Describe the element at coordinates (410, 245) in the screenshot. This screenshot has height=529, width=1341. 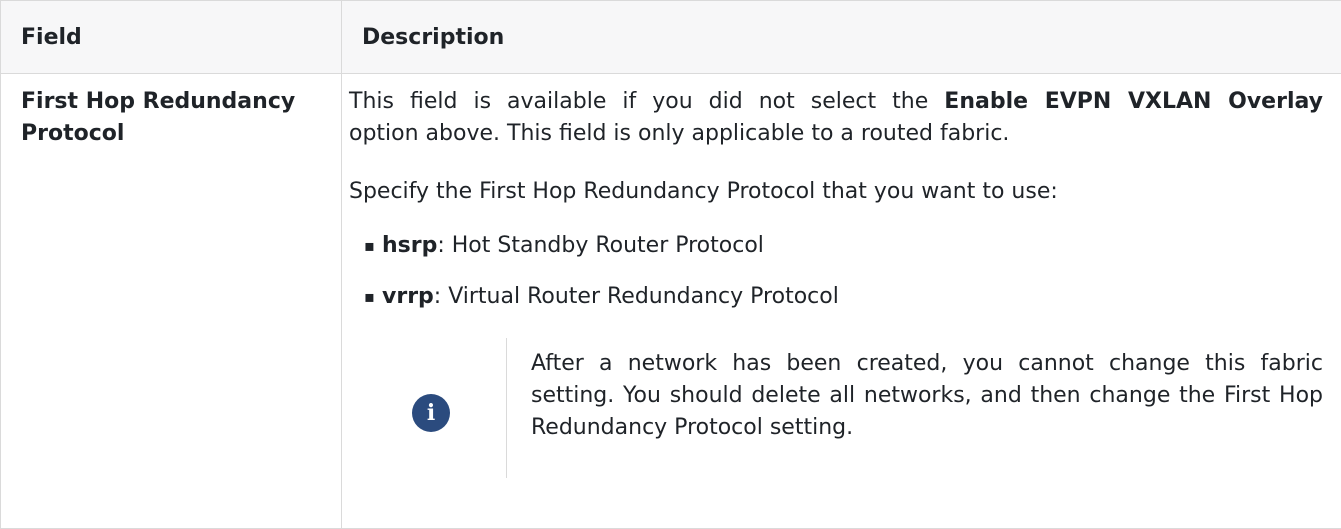
I see `option-term: hsrp` at that location.